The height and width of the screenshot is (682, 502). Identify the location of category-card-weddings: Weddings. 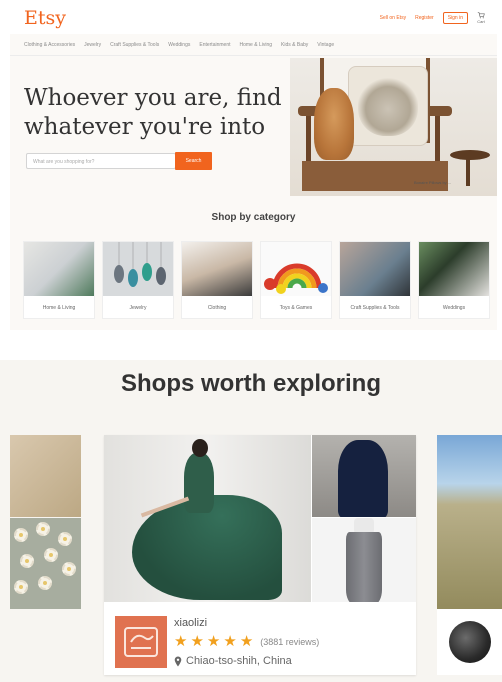
(454, 280).